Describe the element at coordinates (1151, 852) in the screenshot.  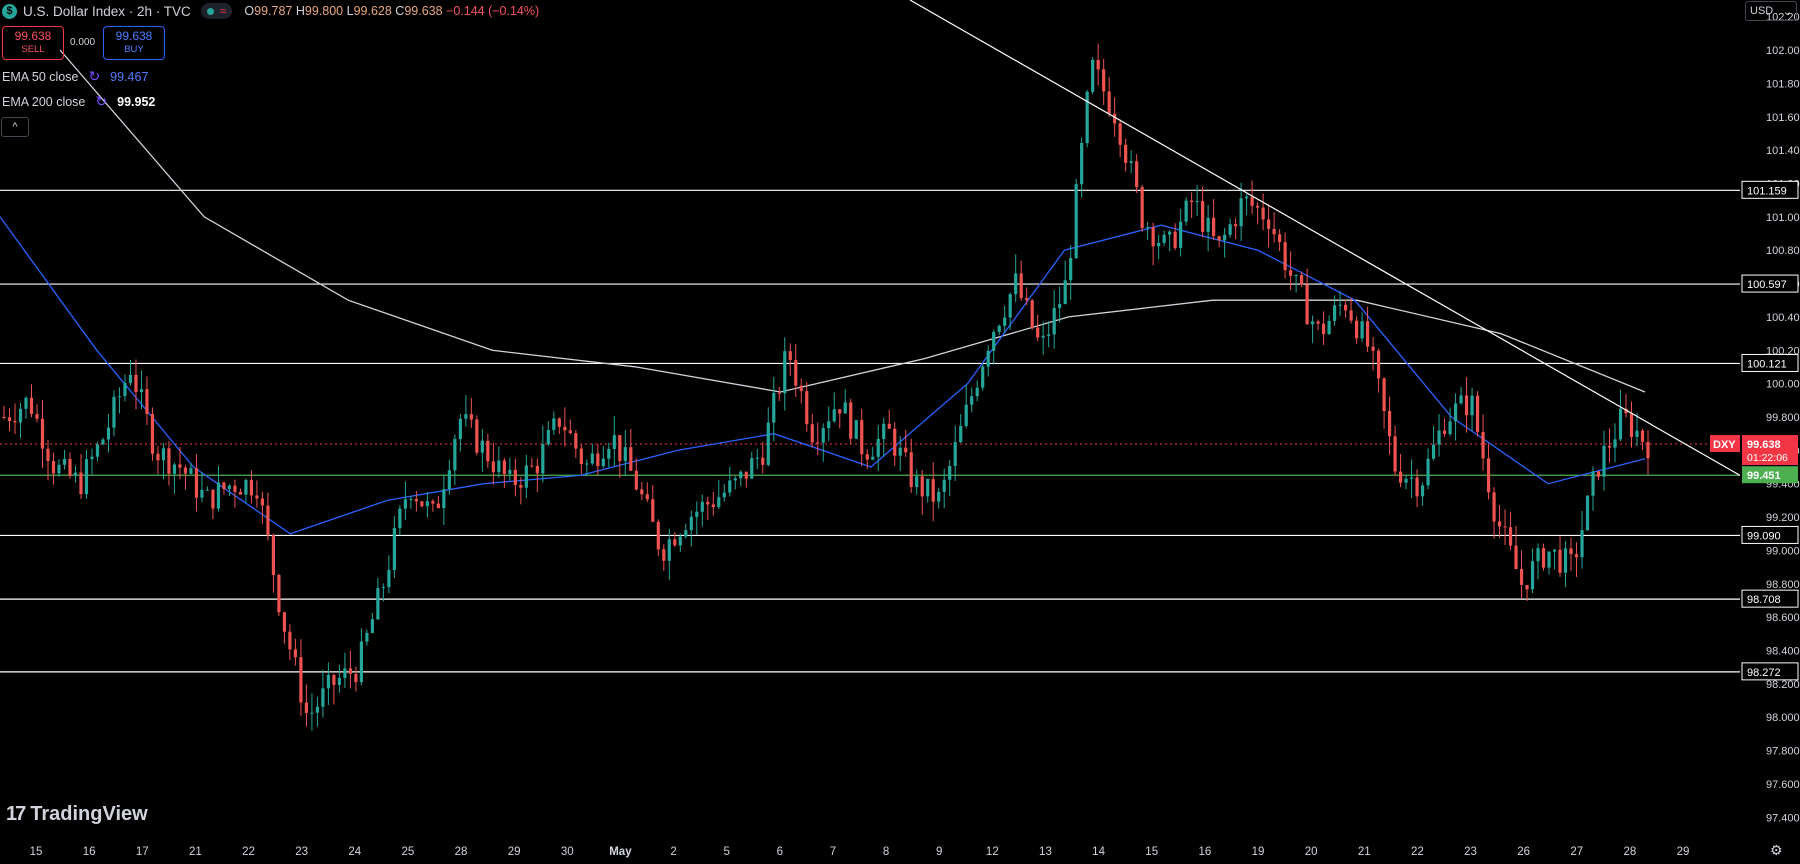
I see `x-tick-label: 15` at that location.